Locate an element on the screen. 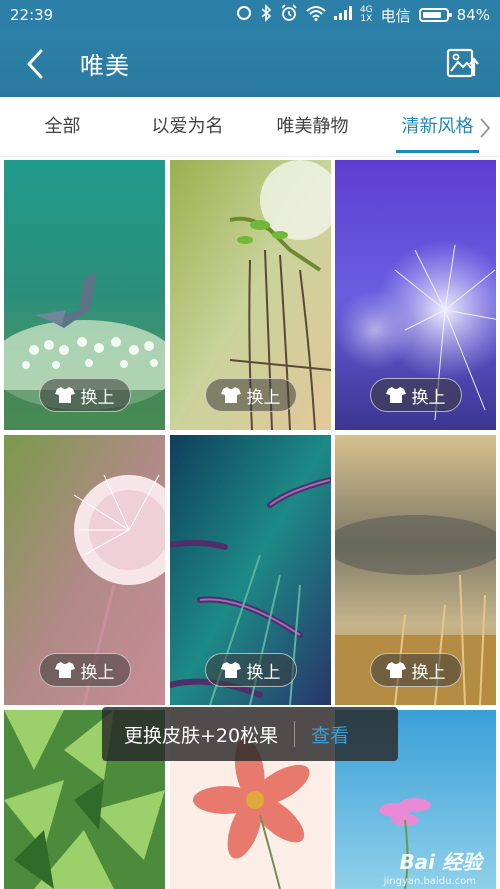 The width and height of the screenshot is (500, 889). status-icons: 4G 1X 电信 84% is located at coordinates (363, 15).